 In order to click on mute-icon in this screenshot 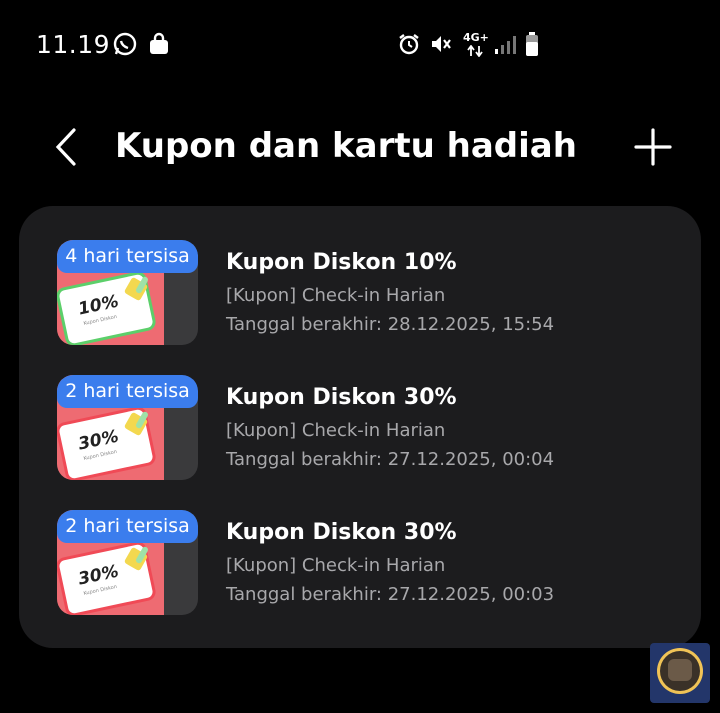, I will do `click(441, 44)`.